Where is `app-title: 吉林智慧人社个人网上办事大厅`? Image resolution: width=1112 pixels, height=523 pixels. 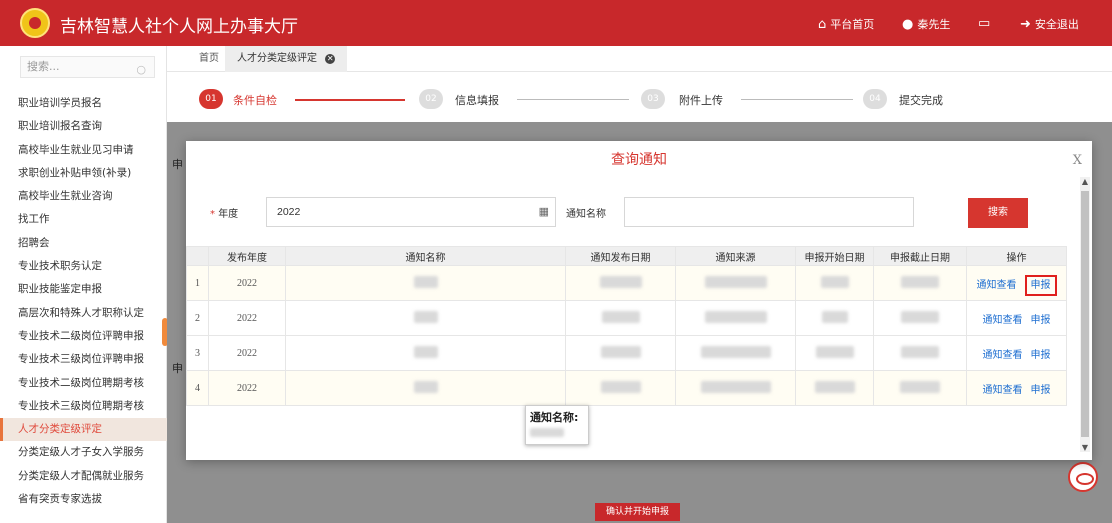
app-title: 吉林智慧人社个人网上办事大厅 is located at coordinates (179, 27).